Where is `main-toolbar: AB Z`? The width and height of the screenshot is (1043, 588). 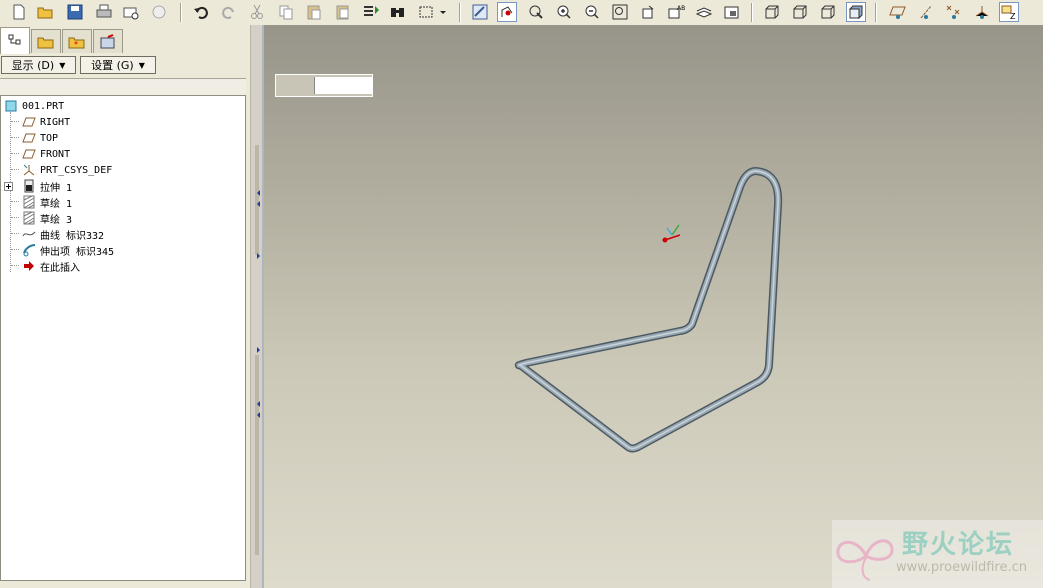 main-toolbar: AB Z is located at coordinates (521, 13).